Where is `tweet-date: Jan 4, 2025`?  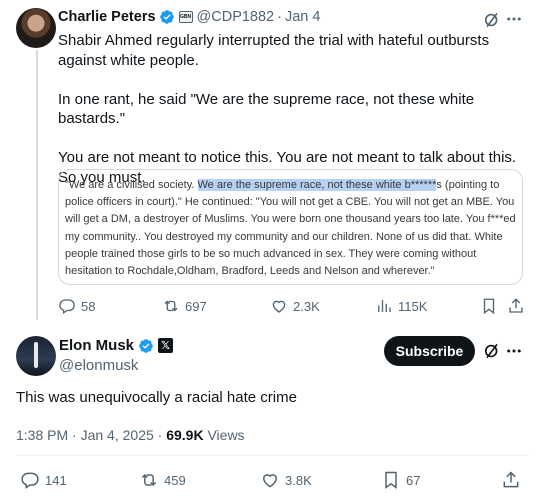
tweet-date: Jan 4, 2025 is located at coordinates (117, 435).